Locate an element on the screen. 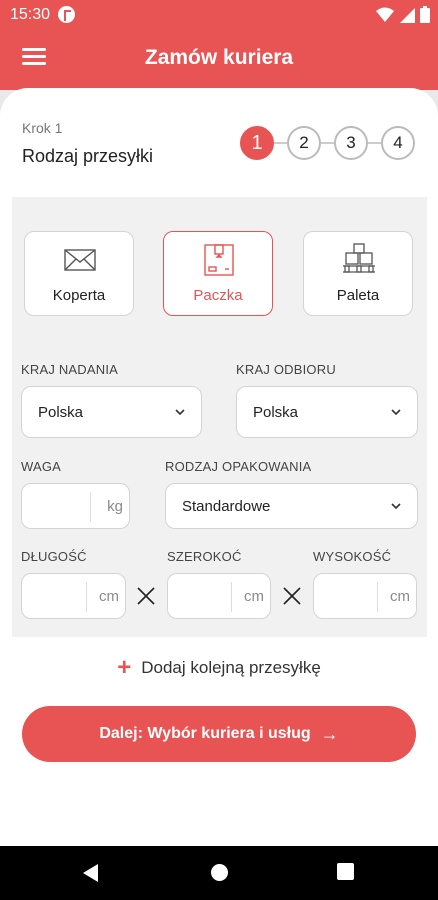 The width and height of the screenshot is (438, 900). origin-country-label: KRAJ NADANIA is located at coordinates (70, 369).